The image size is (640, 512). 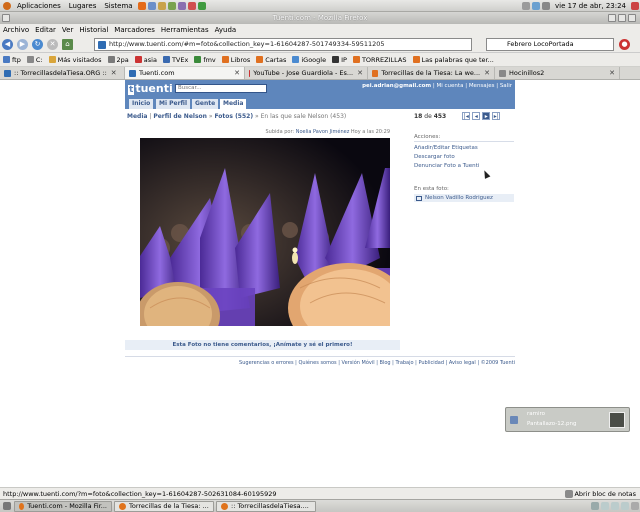 I want to click on first-page-icon: |◂, so click(x=466, y=116).